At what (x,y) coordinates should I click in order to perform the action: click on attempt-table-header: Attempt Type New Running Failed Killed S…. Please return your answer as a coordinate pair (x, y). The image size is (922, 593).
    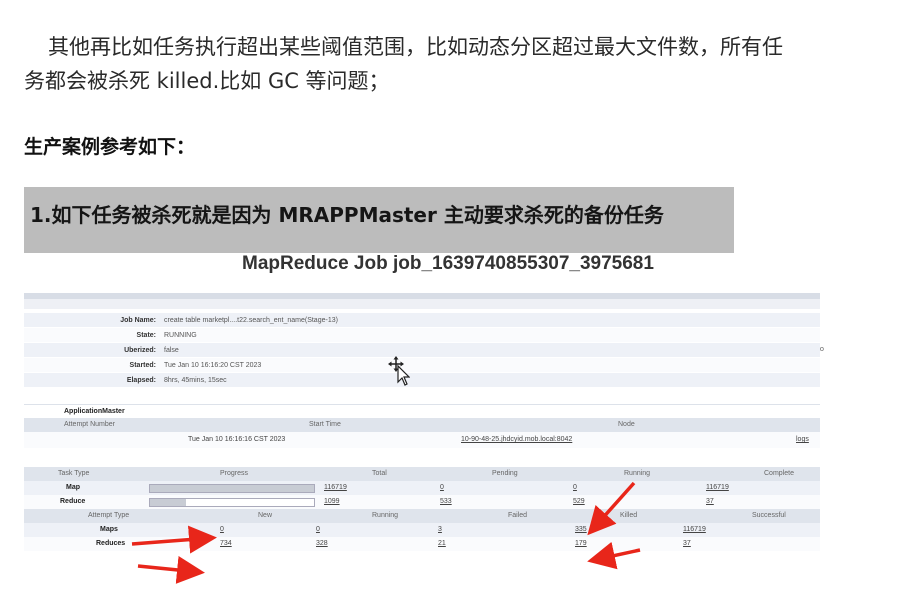
    Looking at the image, I should click on (422, 516).